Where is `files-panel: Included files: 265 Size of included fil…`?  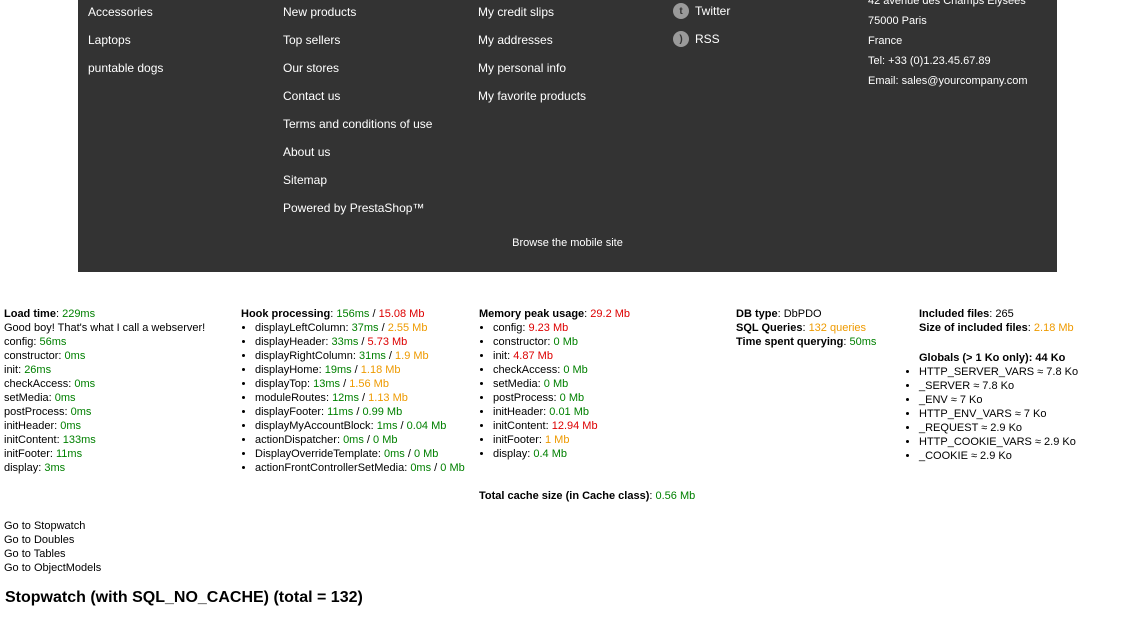
files-panel: Included files: 265 Size of included fil… is located at coordinates (996, 336).